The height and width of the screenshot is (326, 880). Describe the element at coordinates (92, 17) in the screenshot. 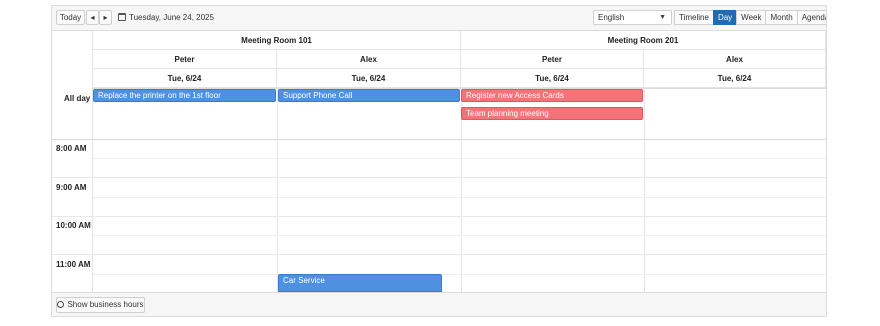

I see `prev-button: ◂` at that location.